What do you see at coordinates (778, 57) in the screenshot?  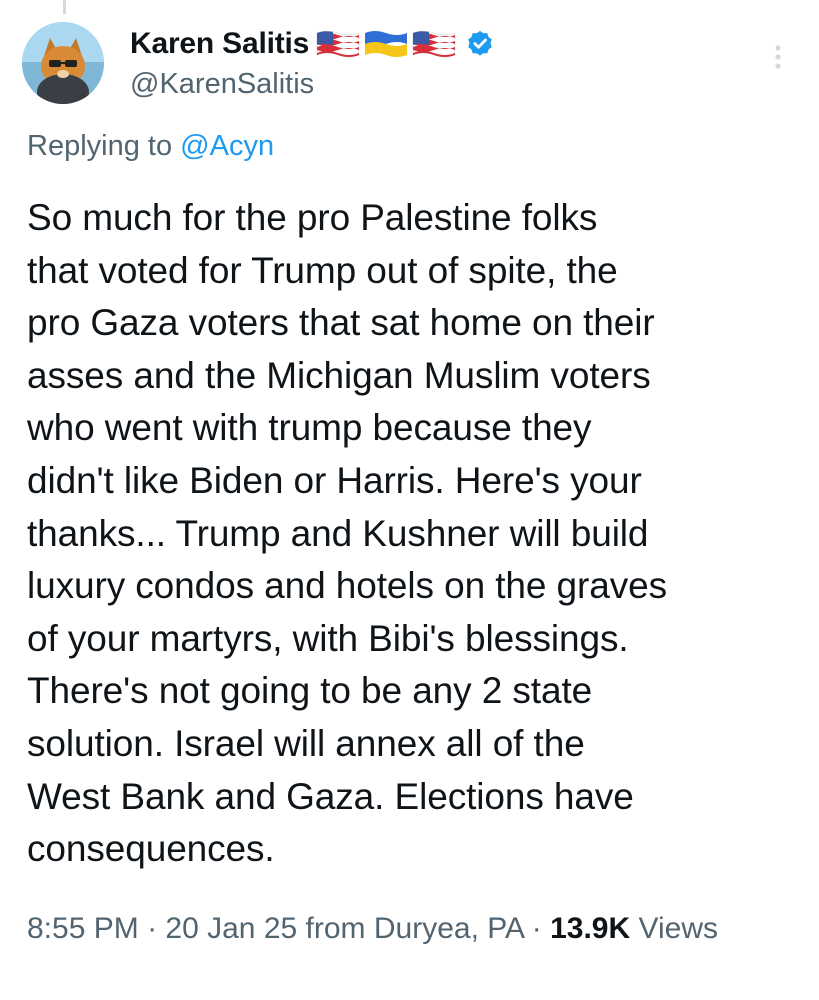 I see `more-options-icon` at bounding box center [778, 57].